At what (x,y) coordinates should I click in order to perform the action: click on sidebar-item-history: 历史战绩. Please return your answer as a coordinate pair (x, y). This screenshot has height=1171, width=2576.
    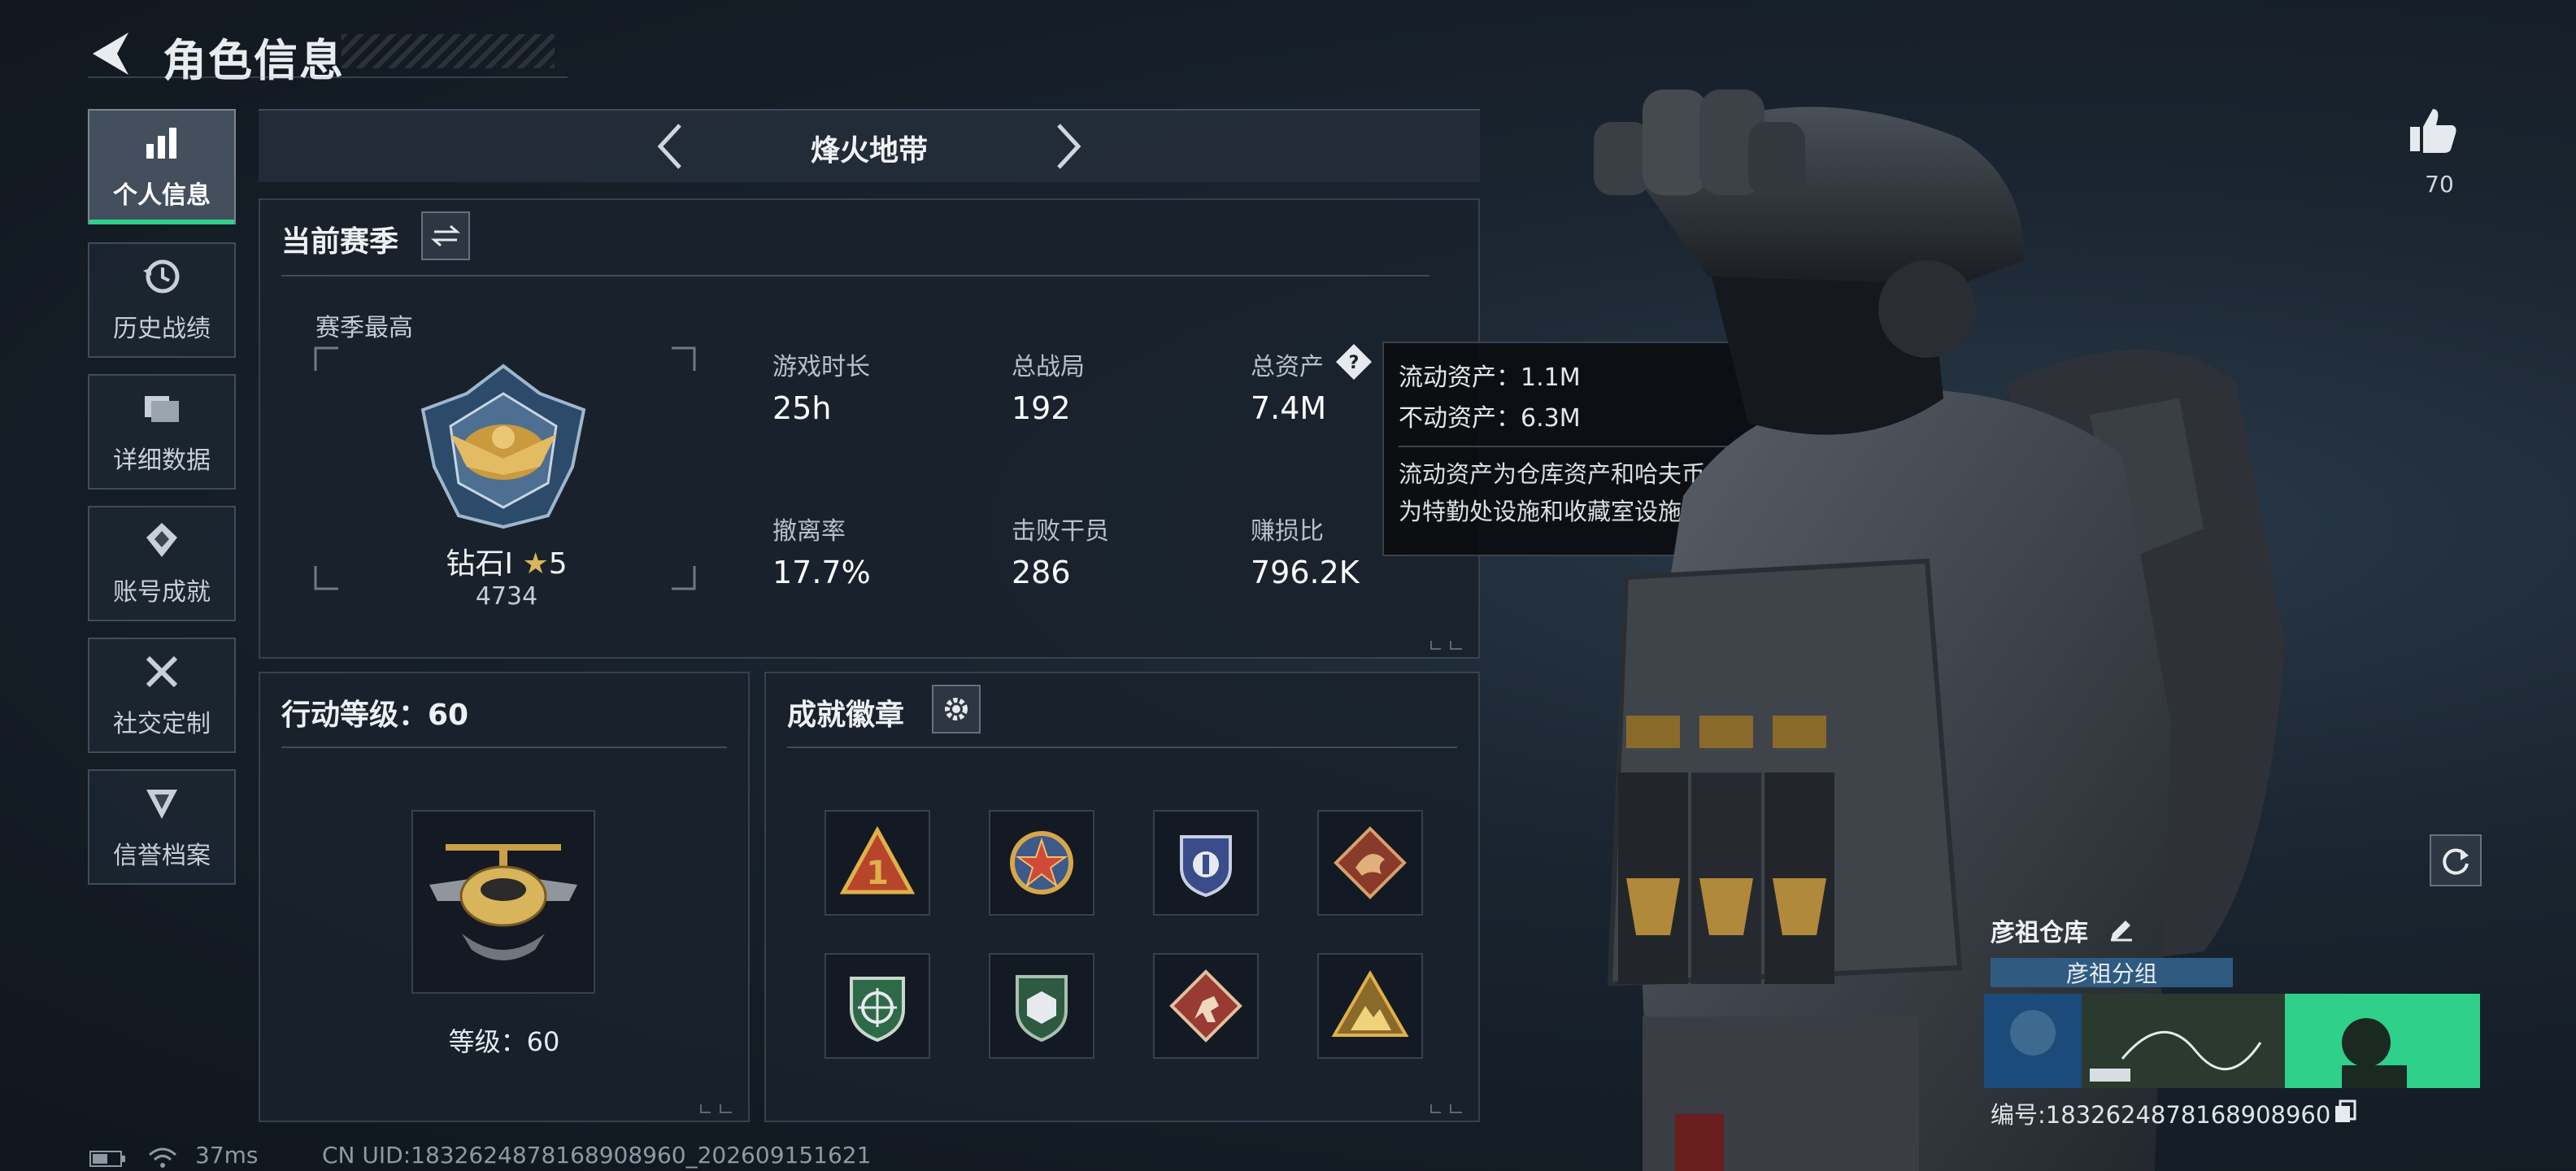
    Looking at the image, I should click on (162, 300).